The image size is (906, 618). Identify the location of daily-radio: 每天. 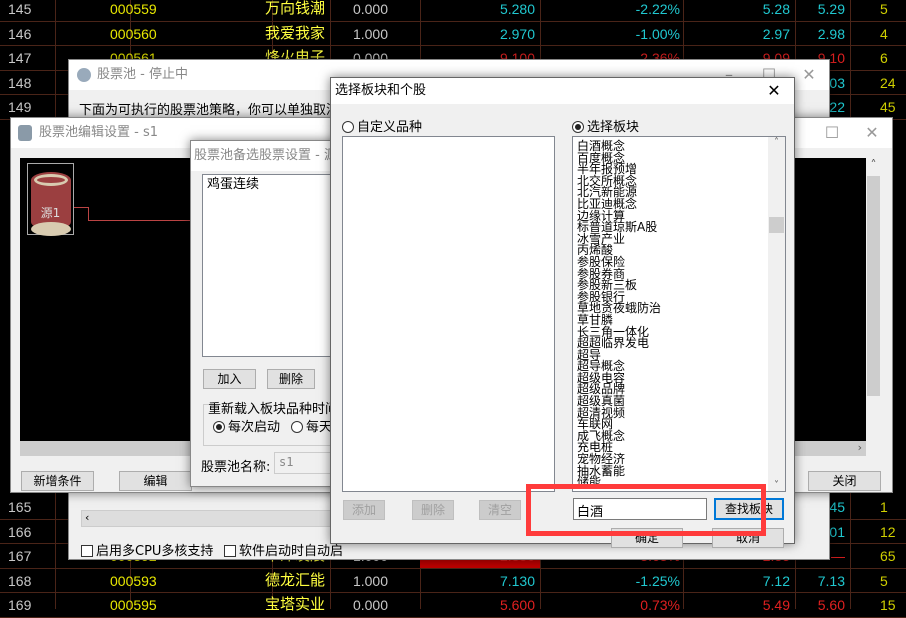
(311, 425).